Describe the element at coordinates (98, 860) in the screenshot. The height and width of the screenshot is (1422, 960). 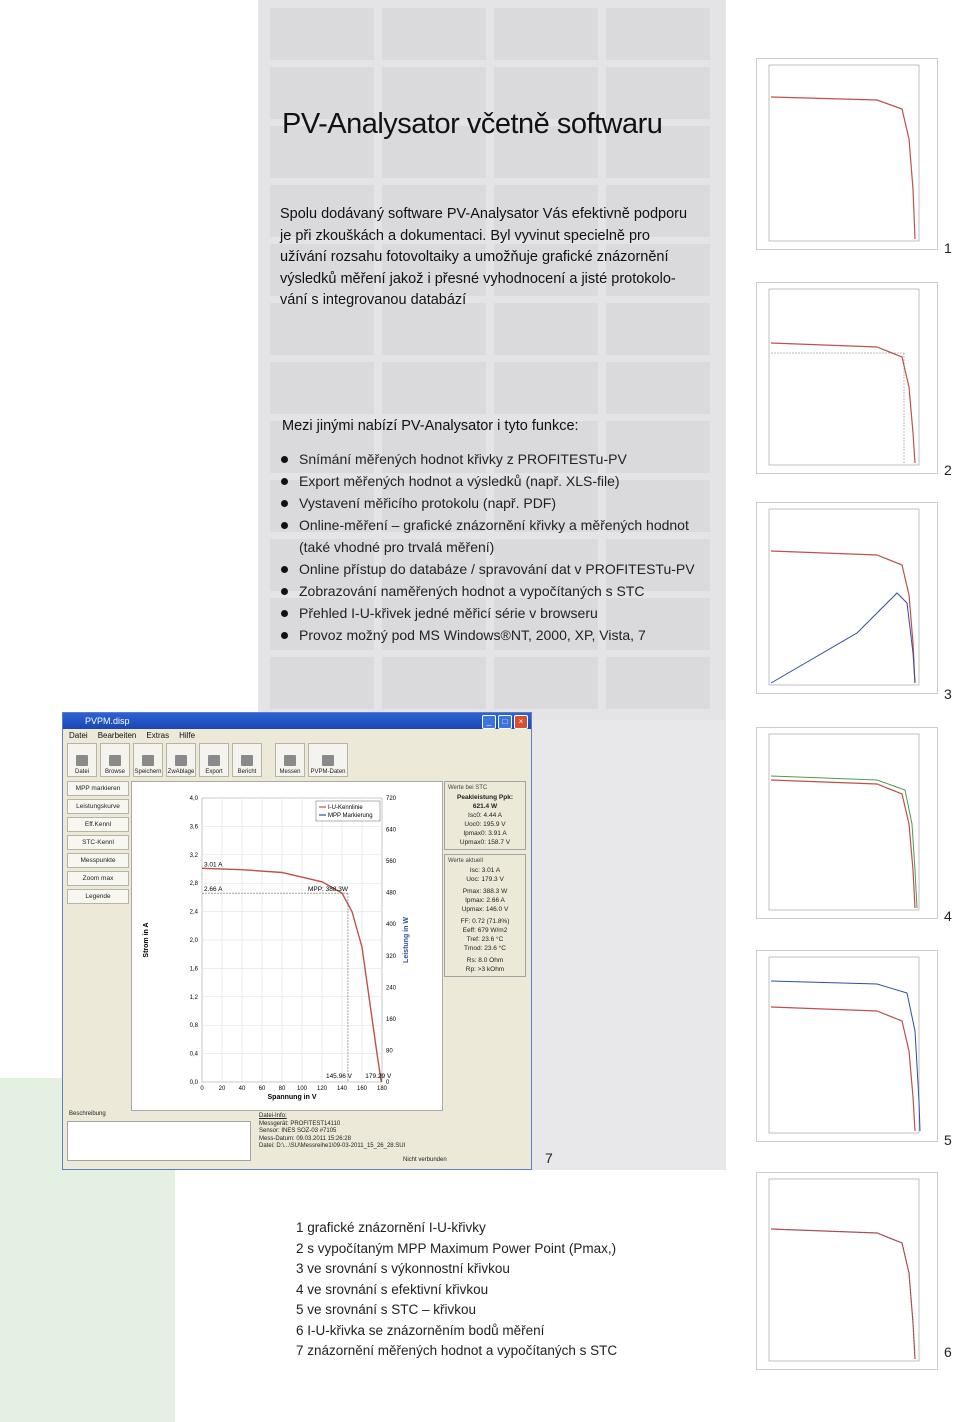
I see `measure-points-button: Messpunkte` at that location.